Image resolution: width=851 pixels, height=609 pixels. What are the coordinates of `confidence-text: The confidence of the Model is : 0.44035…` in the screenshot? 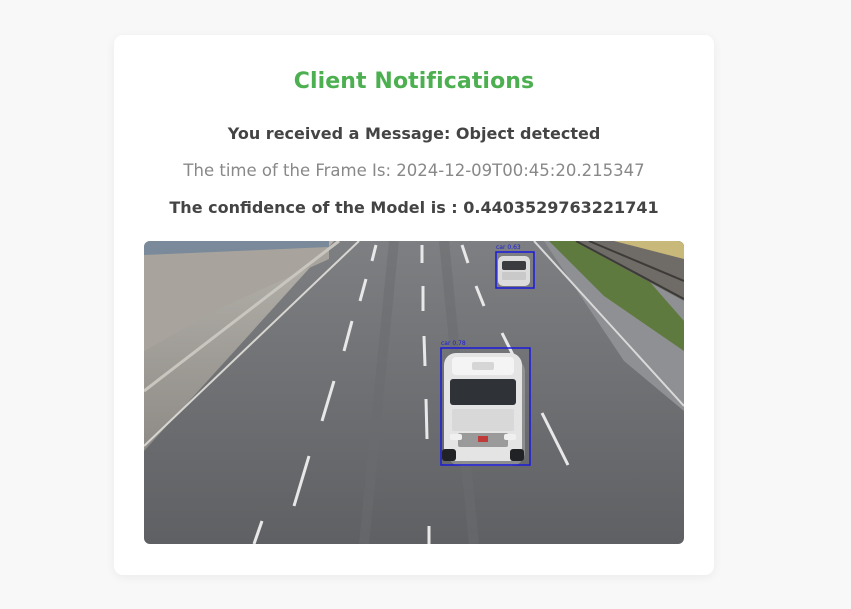 It's located at (414, 207).